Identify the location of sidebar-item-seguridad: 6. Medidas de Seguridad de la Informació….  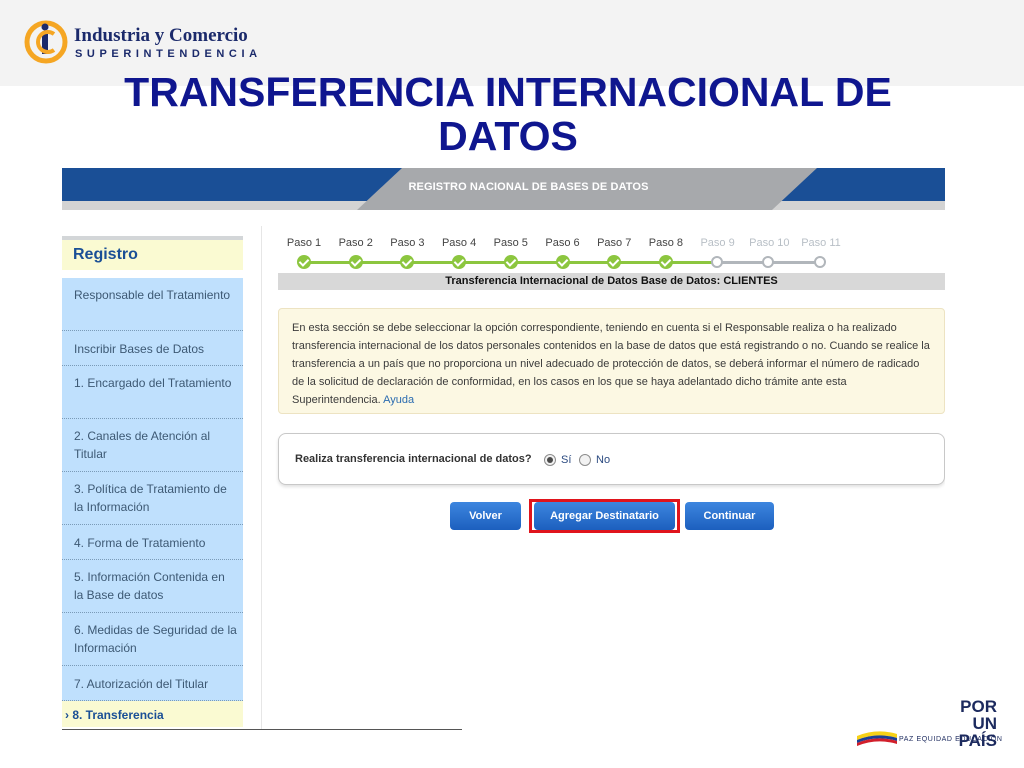
(152, 639).